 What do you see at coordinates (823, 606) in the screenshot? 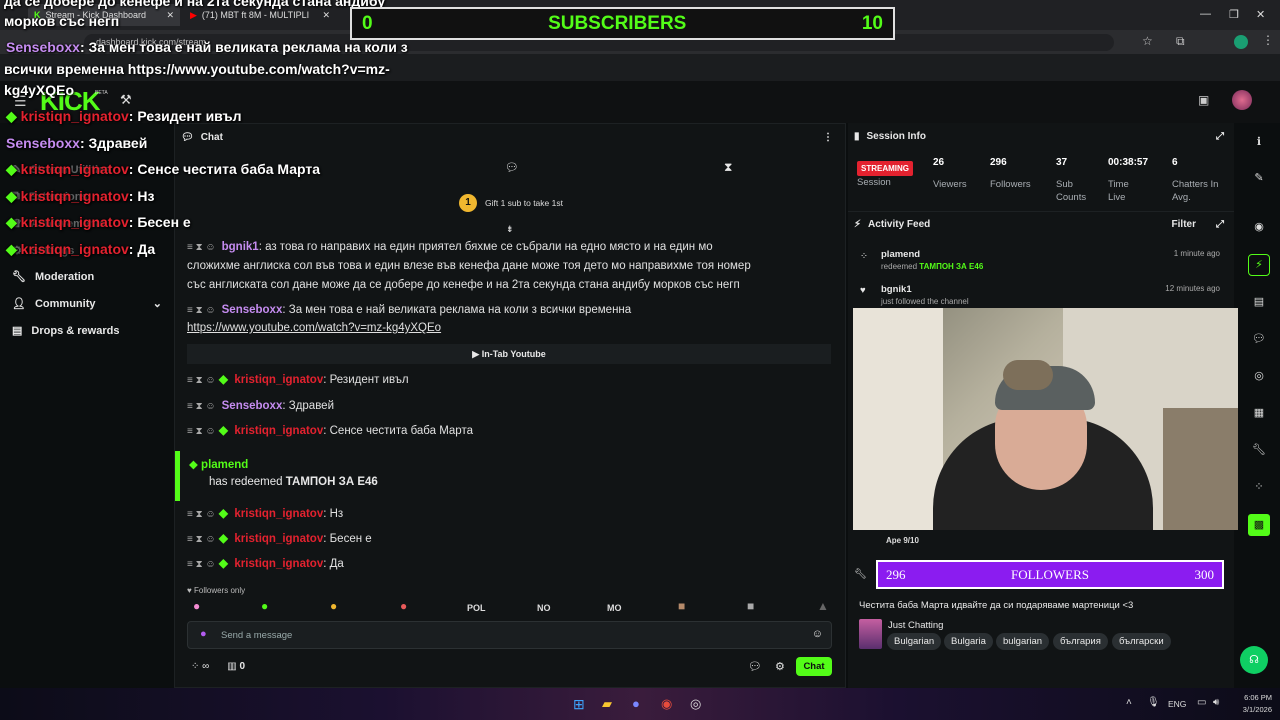
I see `emote-icon: ▲` at bounding box center [823, 606].